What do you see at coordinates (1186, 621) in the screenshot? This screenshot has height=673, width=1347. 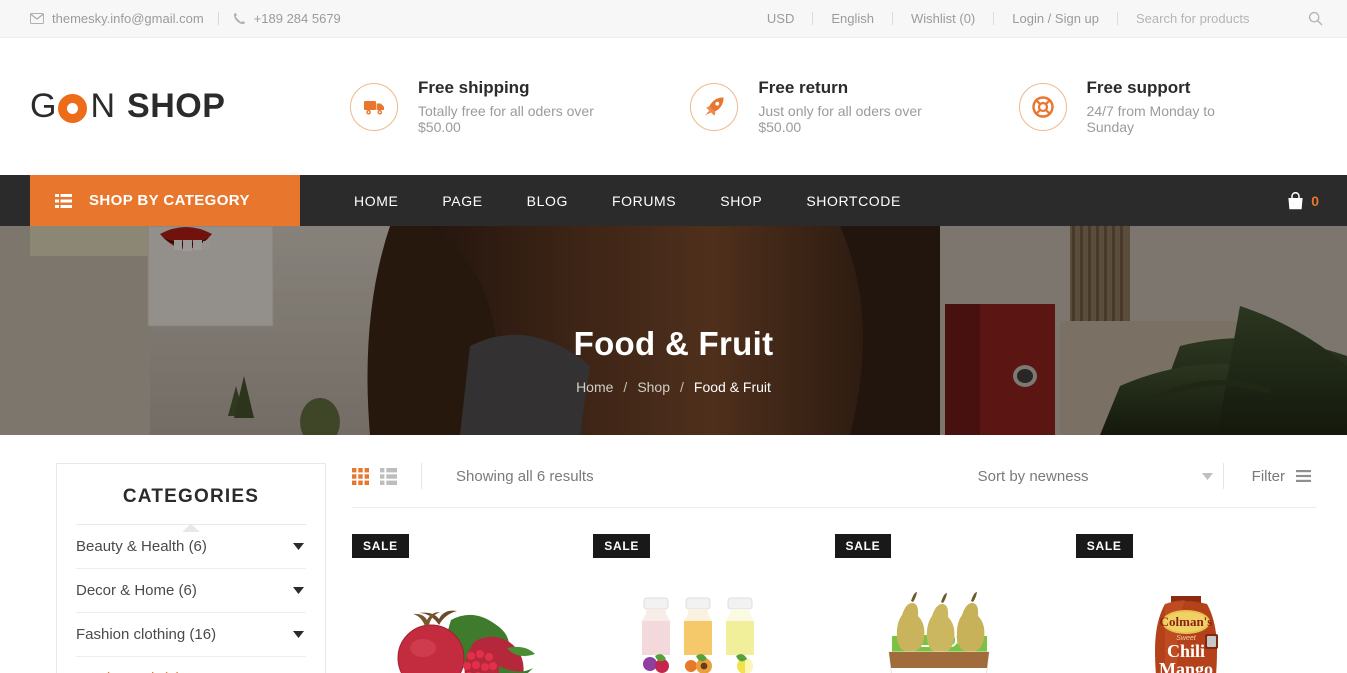 I see `svg-text: Colman's` at bounding box center [1186, 621].